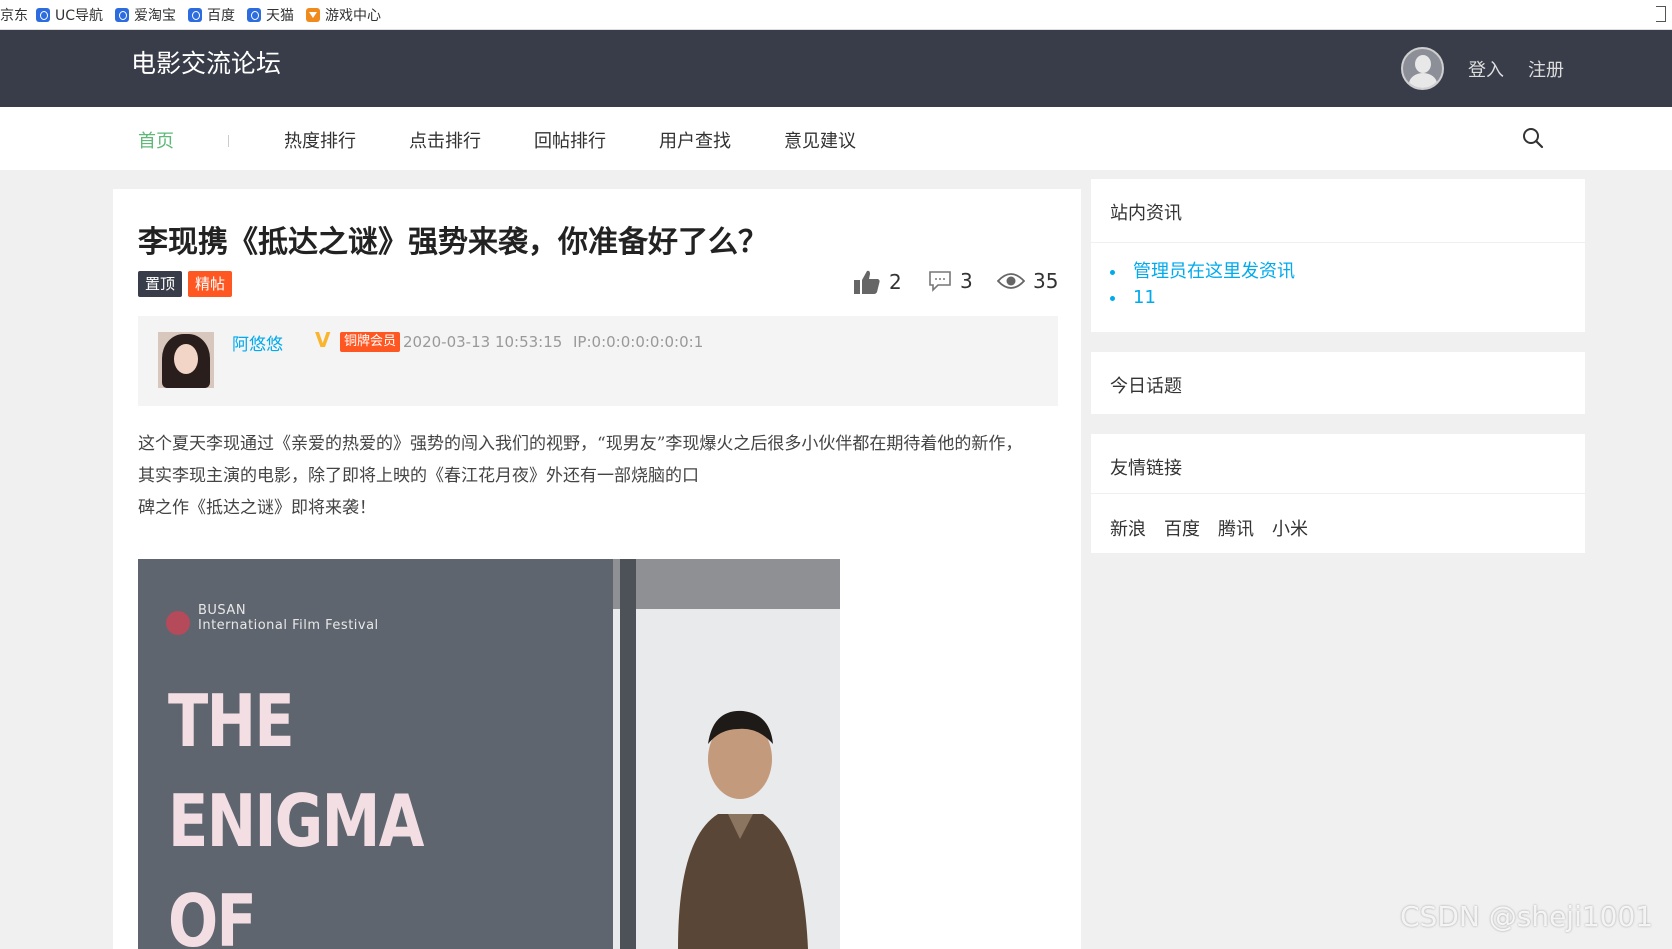 The height and width of the screenshot is (949, 1672). I want to click on site-title: 电影交流论坛, so click(206, 62).